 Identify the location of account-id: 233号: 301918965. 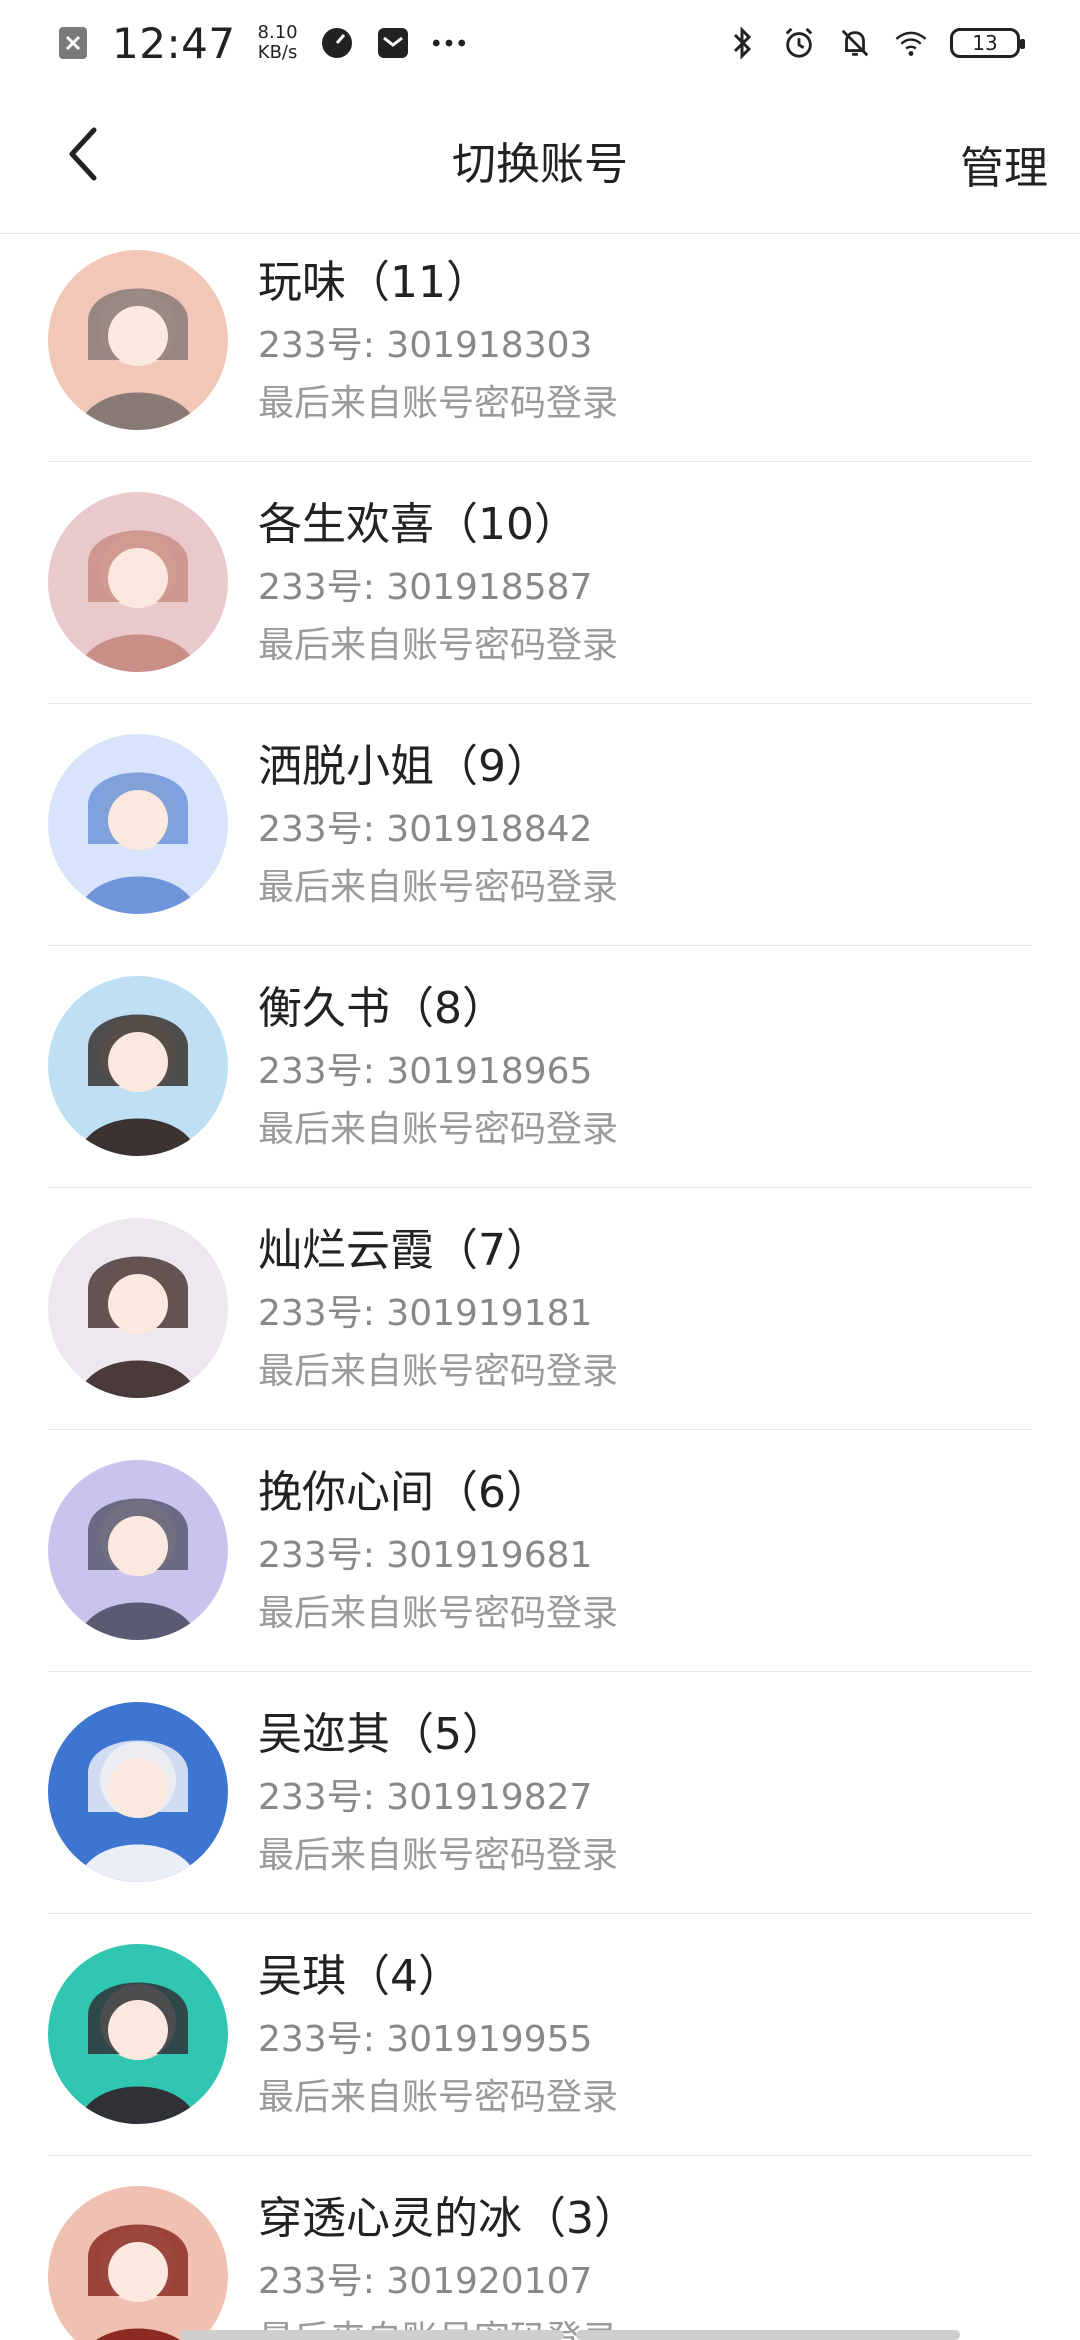
(425, 1071).